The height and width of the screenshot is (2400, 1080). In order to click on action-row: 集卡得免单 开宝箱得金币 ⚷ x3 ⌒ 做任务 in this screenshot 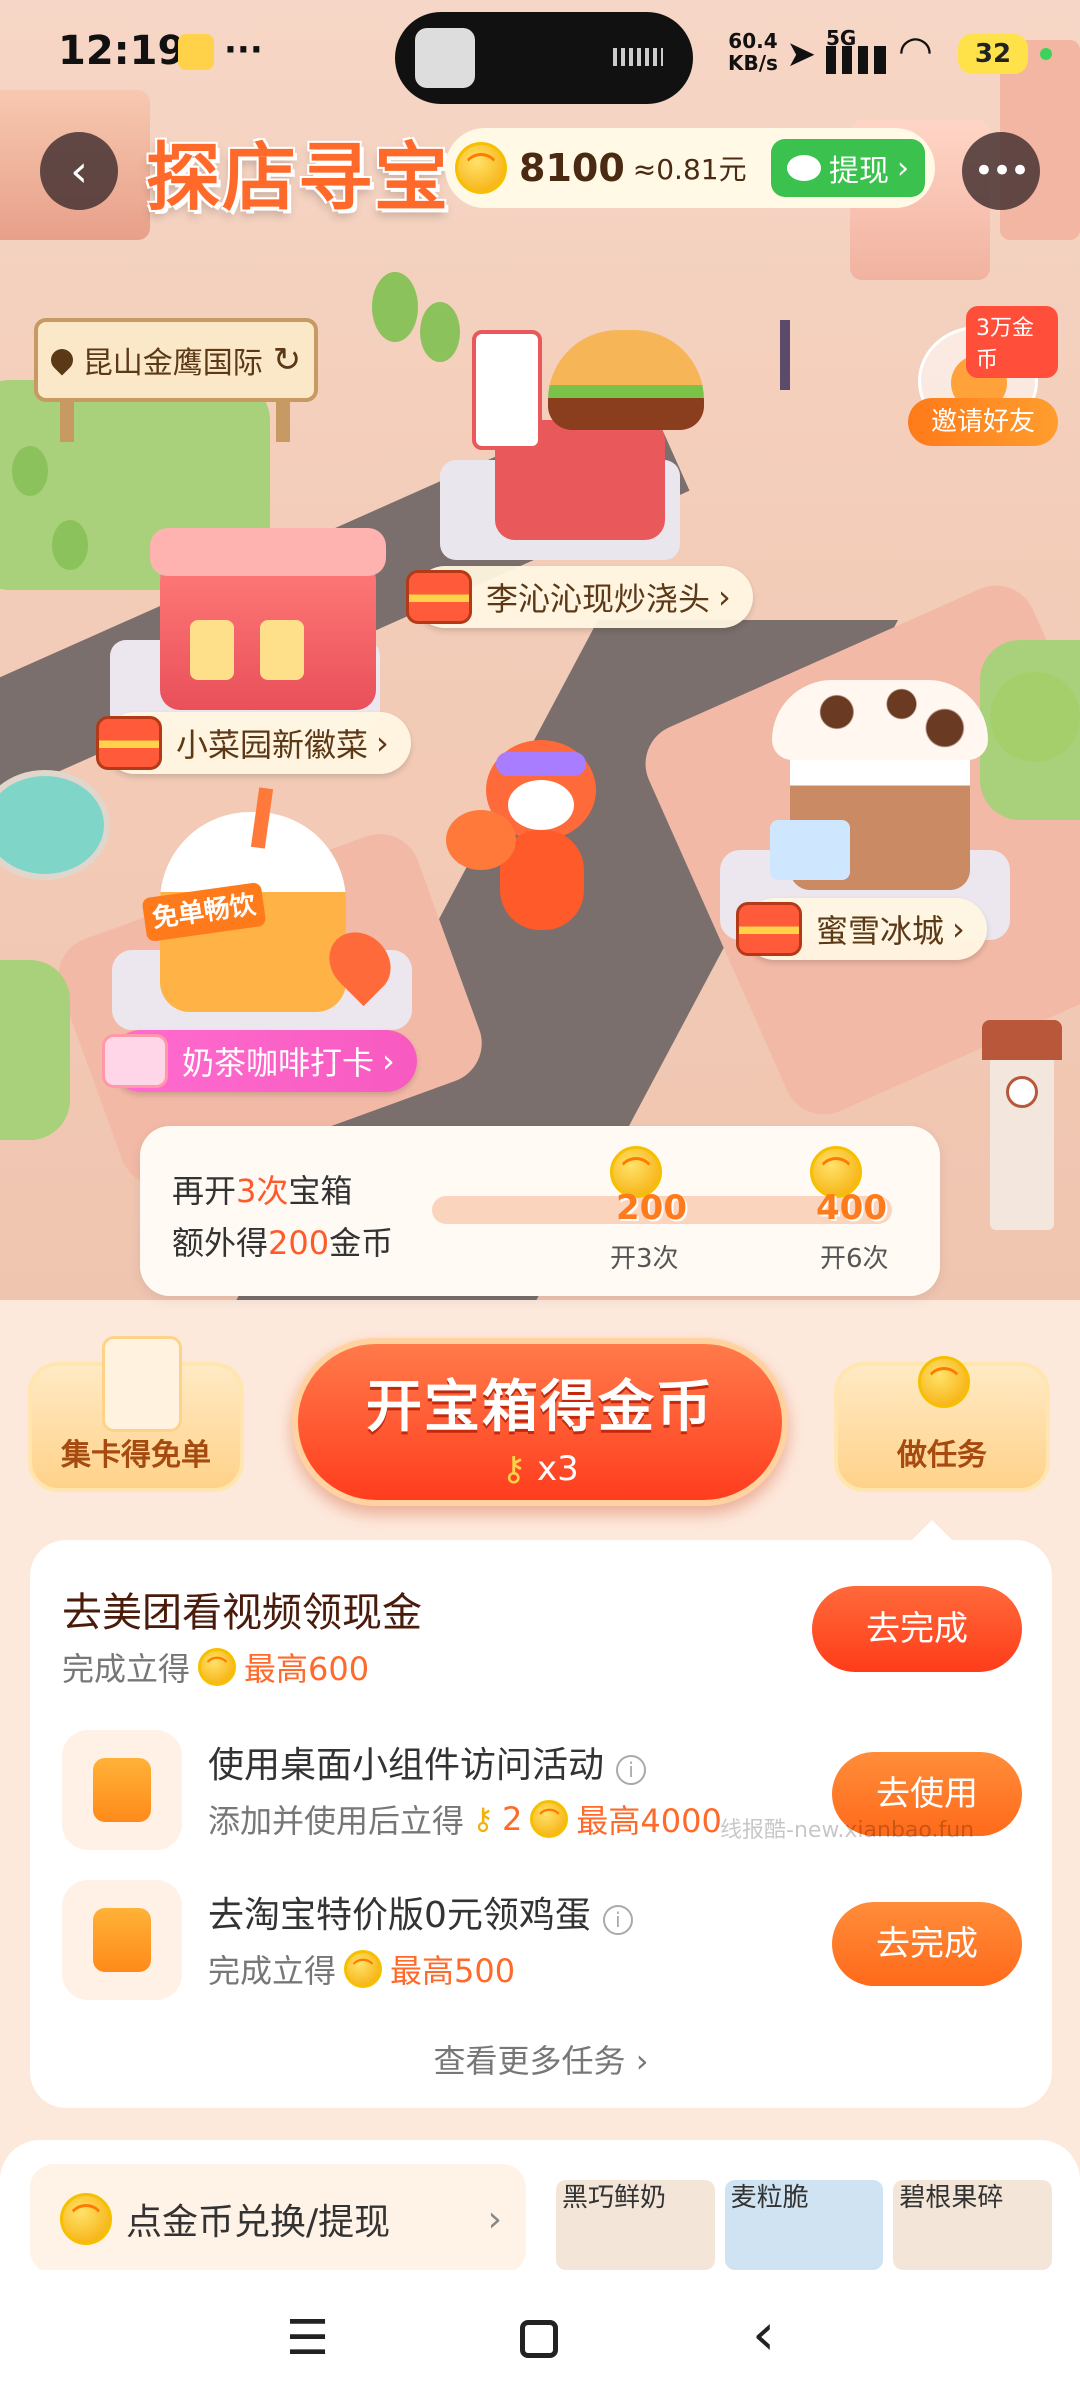, I will do `click(540, 1421)`.